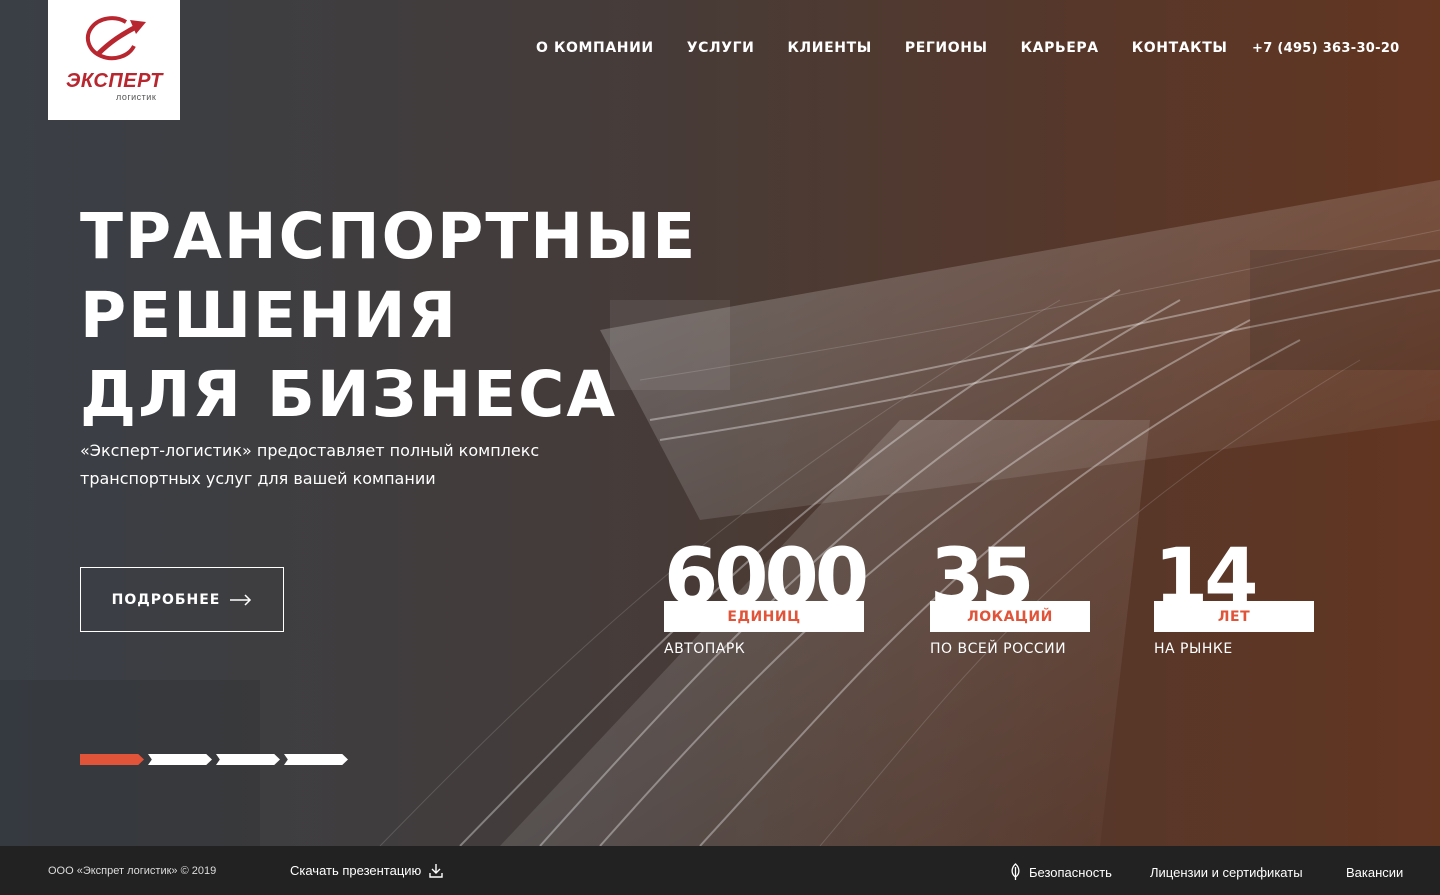 This screenshot has width=1440, height=895. What do you see at coordinates (1193, 649) in the screenshot?
I see `stat-label: НА РЫНКЕ` at bounding box center [1193, 649].